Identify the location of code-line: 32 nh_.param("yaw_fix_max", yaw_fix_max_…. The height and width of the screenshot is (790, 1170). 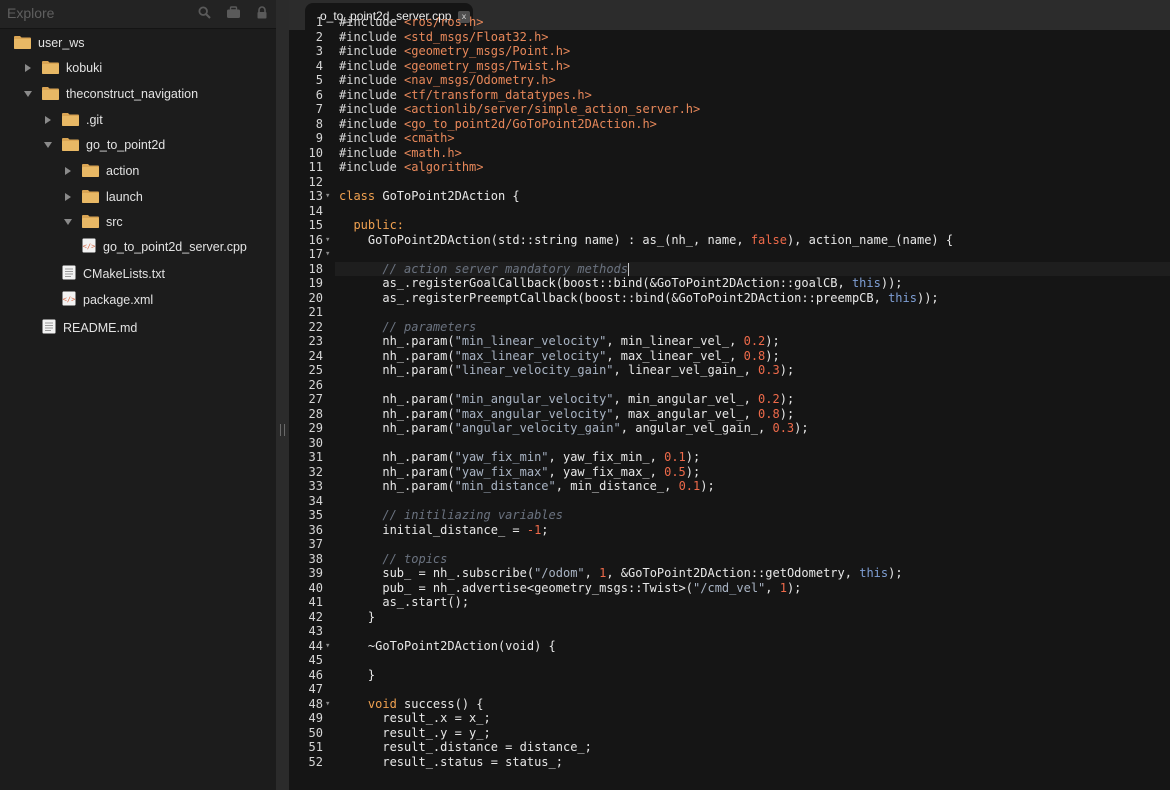
(729, 472).